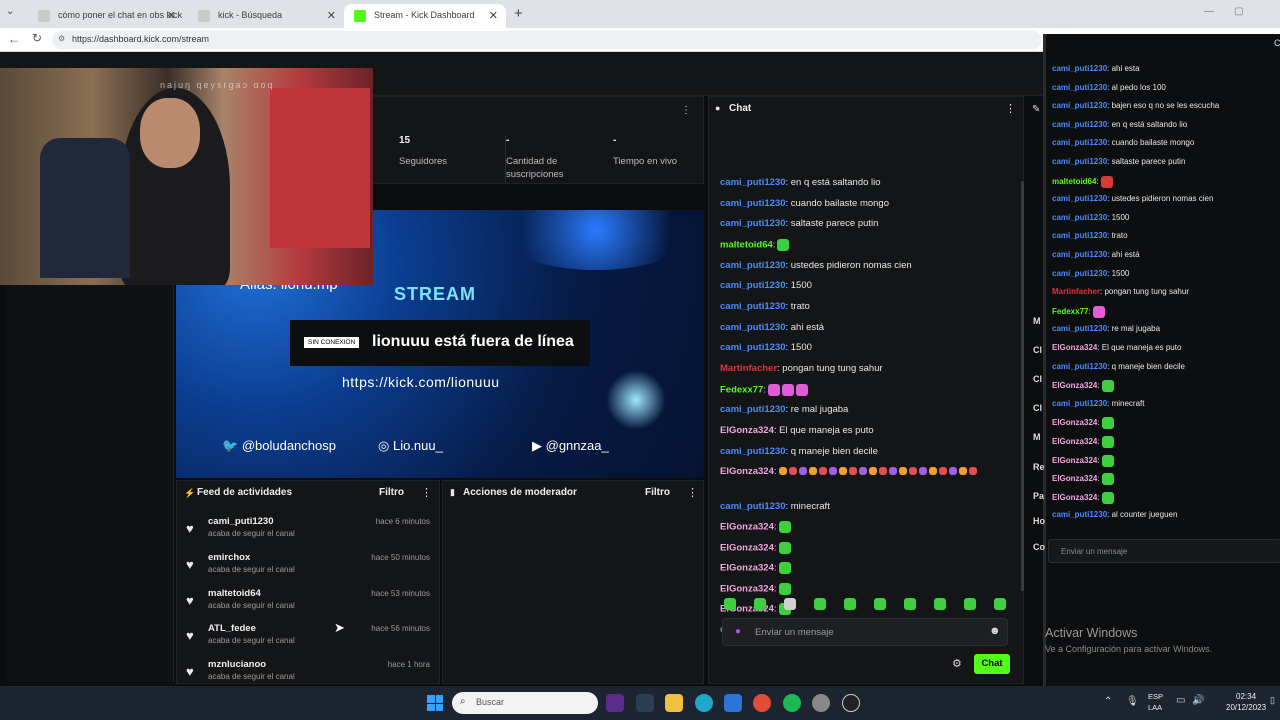 This screenshot has width=1280, height=720. Describe the element at coordinates (1209, 11) in the screenshot. I see `minimize-icon: —` at that location.